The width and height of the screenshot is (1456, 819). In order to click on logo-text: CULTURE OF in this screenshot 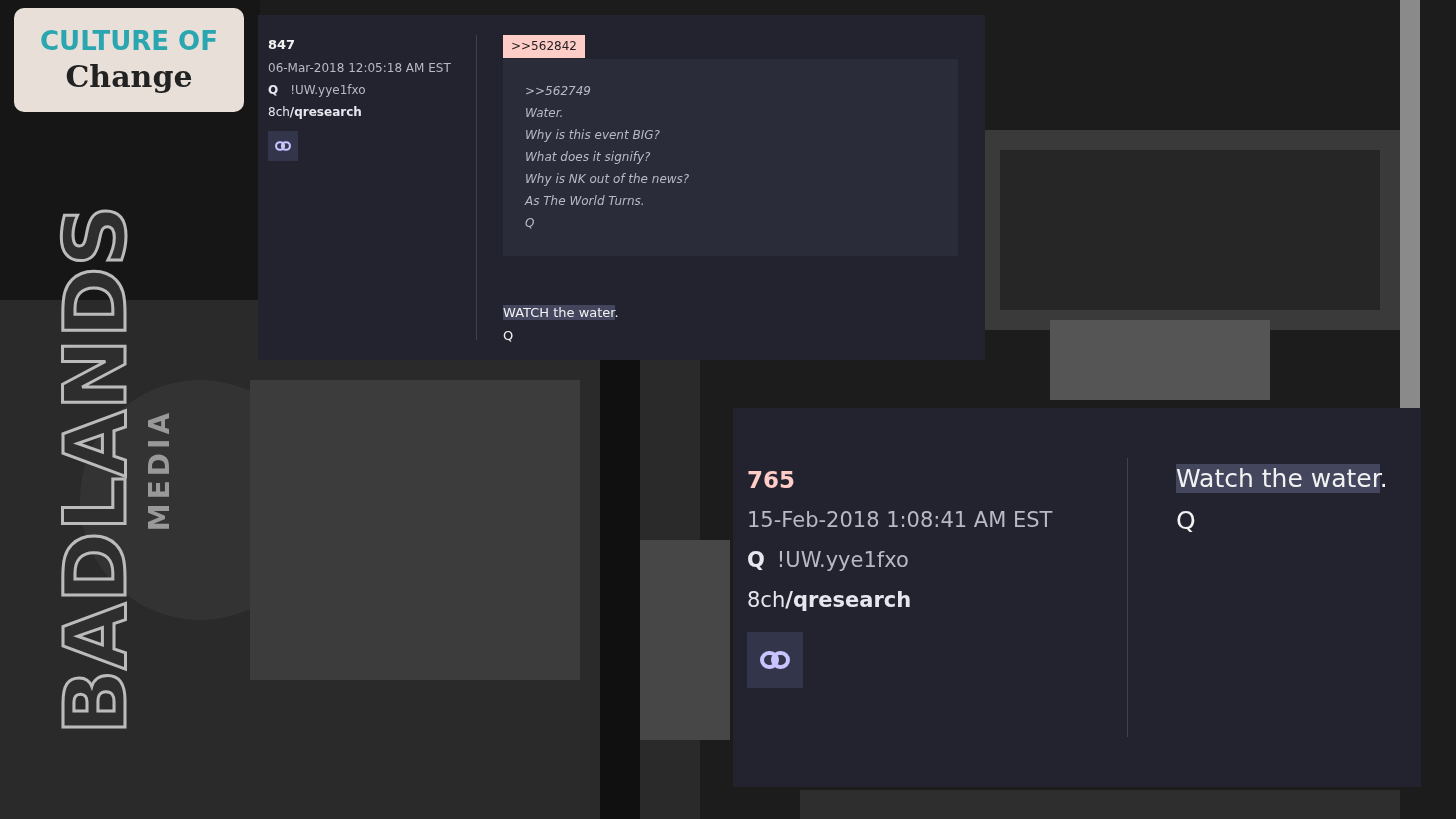, I will do `click(129, 41)`.